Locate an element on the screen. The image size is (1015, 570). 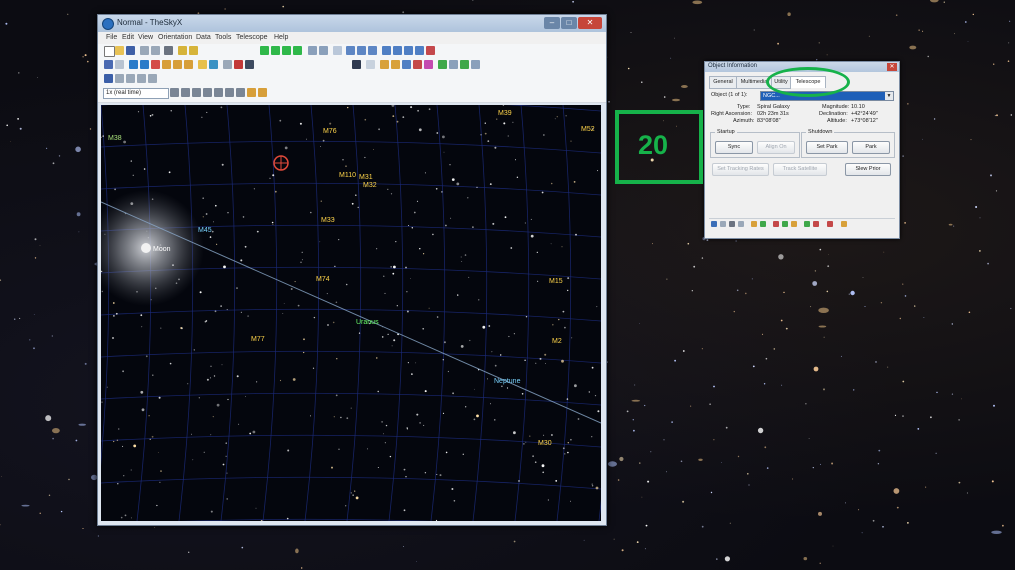
close-button: ✕ is located at coordinates (590, 23).